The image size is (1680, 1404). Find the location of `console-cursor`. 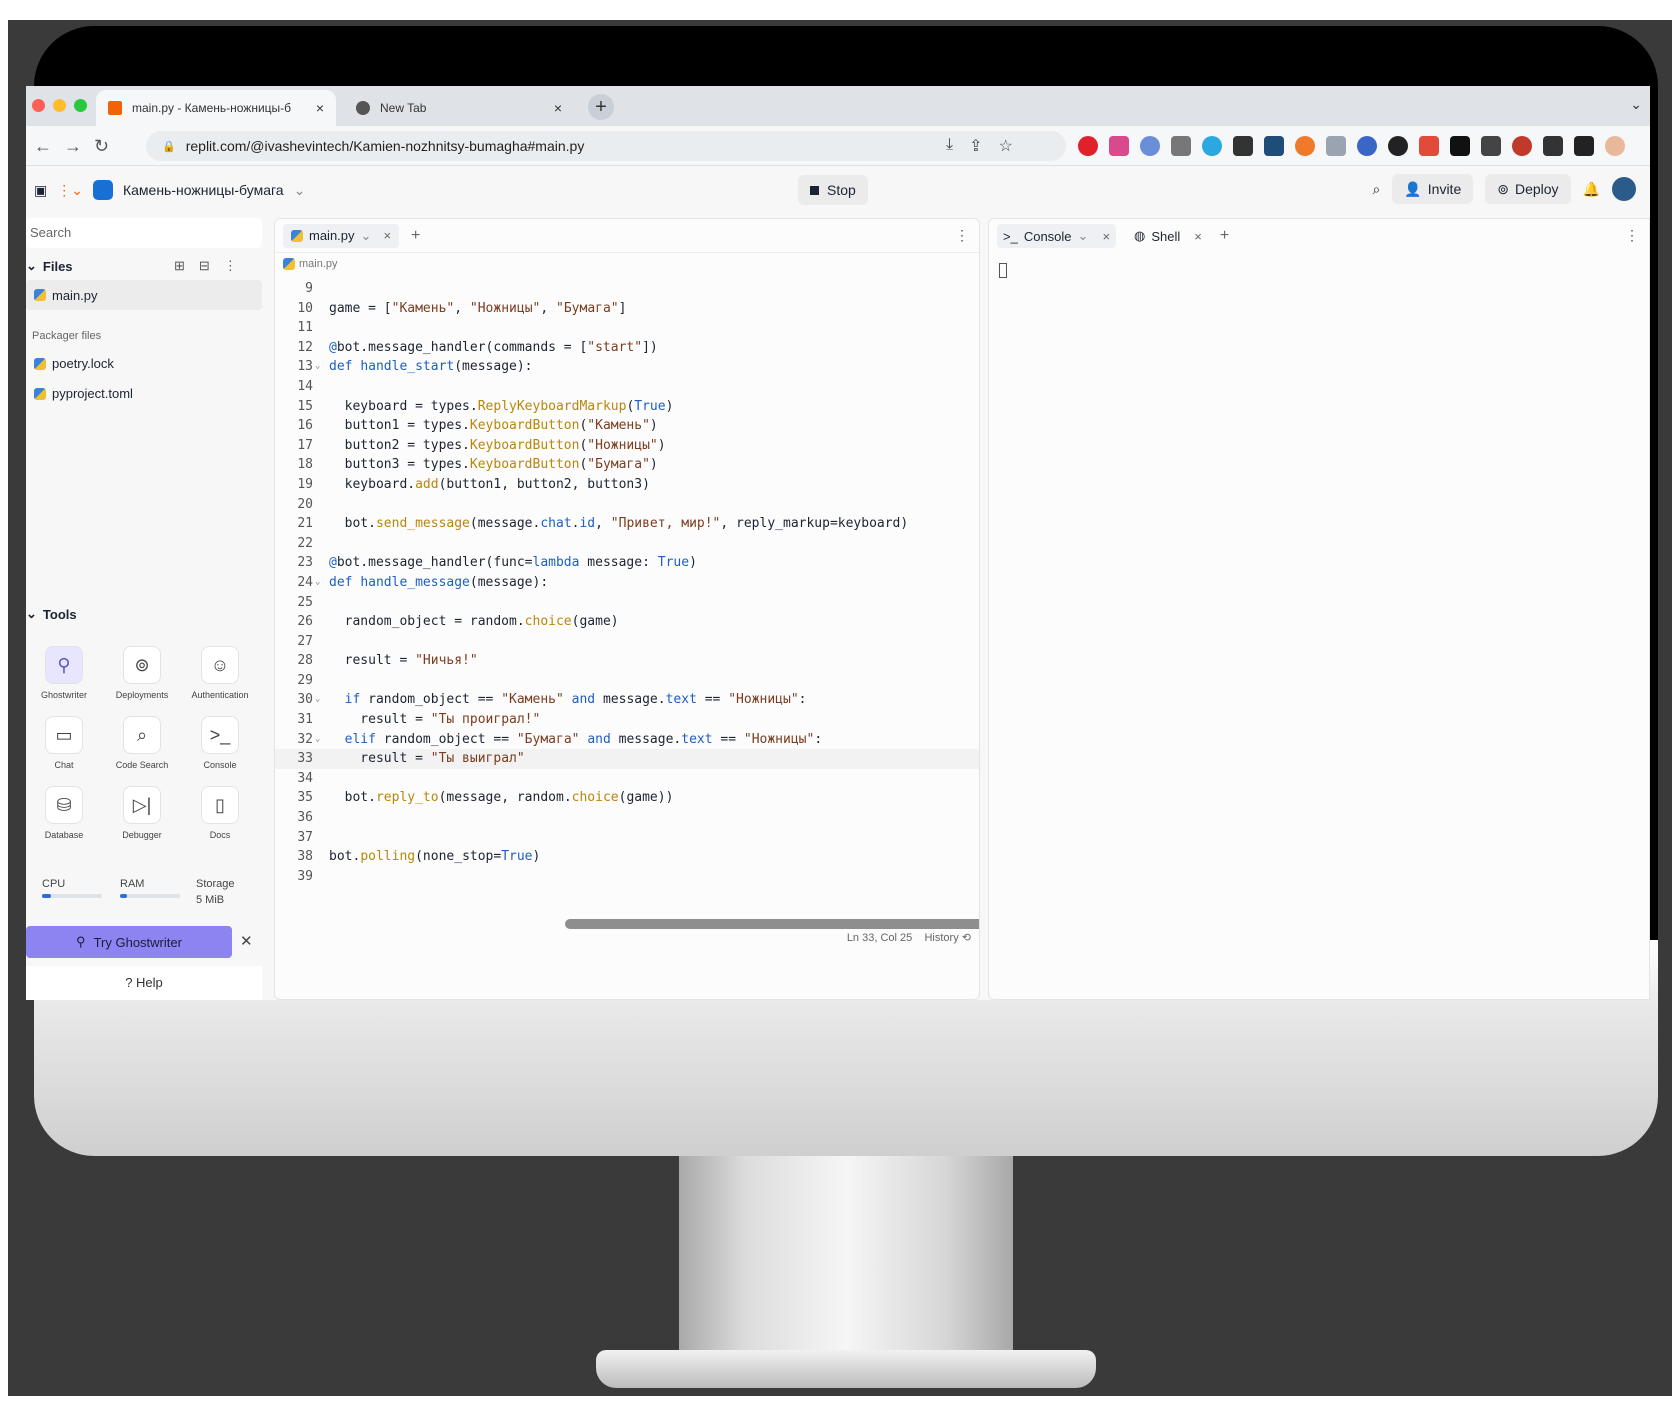

console-cursor is located at coordinates (1003, 270).